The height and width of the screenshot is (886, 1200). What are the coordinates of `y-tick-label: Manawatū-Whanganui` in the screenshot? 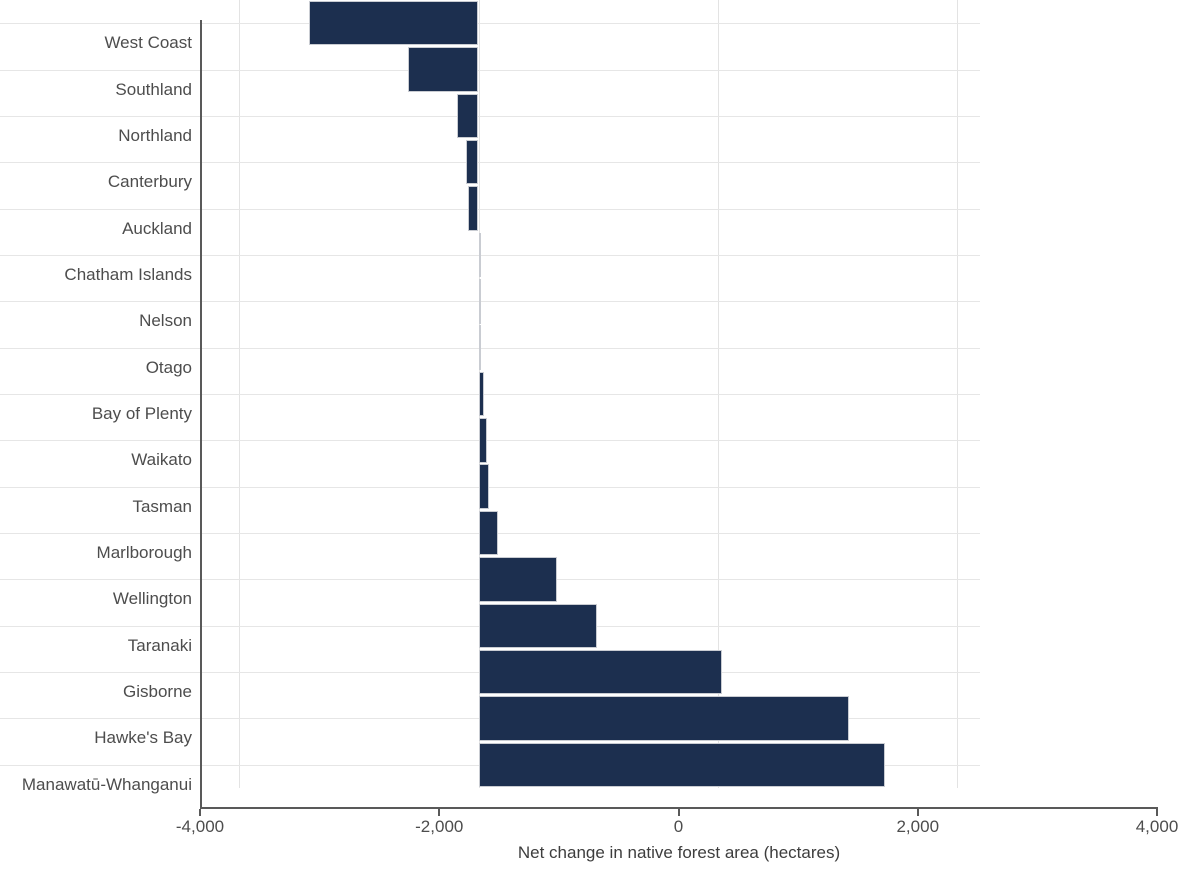 It's located at (106, 784).